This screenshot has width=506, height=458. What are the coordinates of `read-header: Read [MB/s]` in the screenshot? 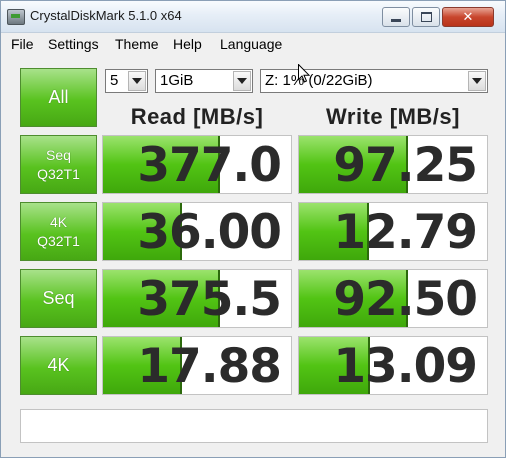 It's located at (197, 116).